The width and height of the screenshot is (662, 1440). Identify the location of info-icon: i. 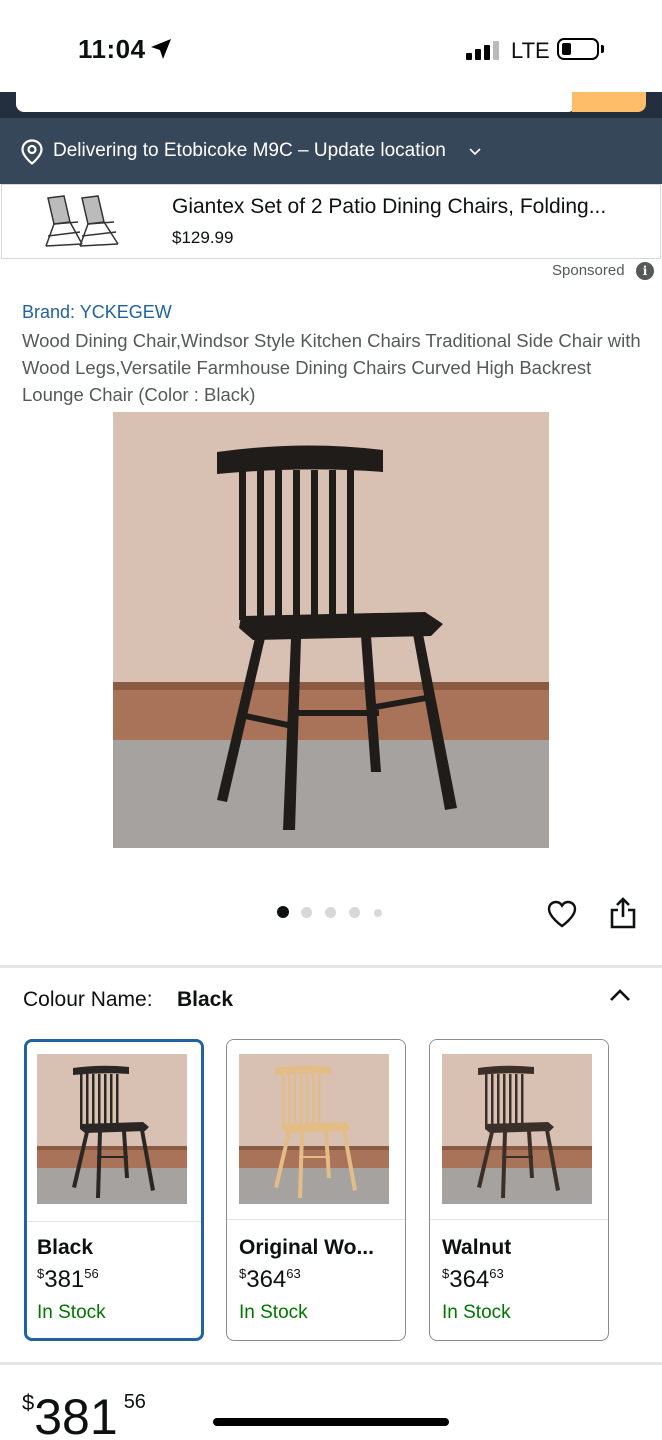
(645, 271).